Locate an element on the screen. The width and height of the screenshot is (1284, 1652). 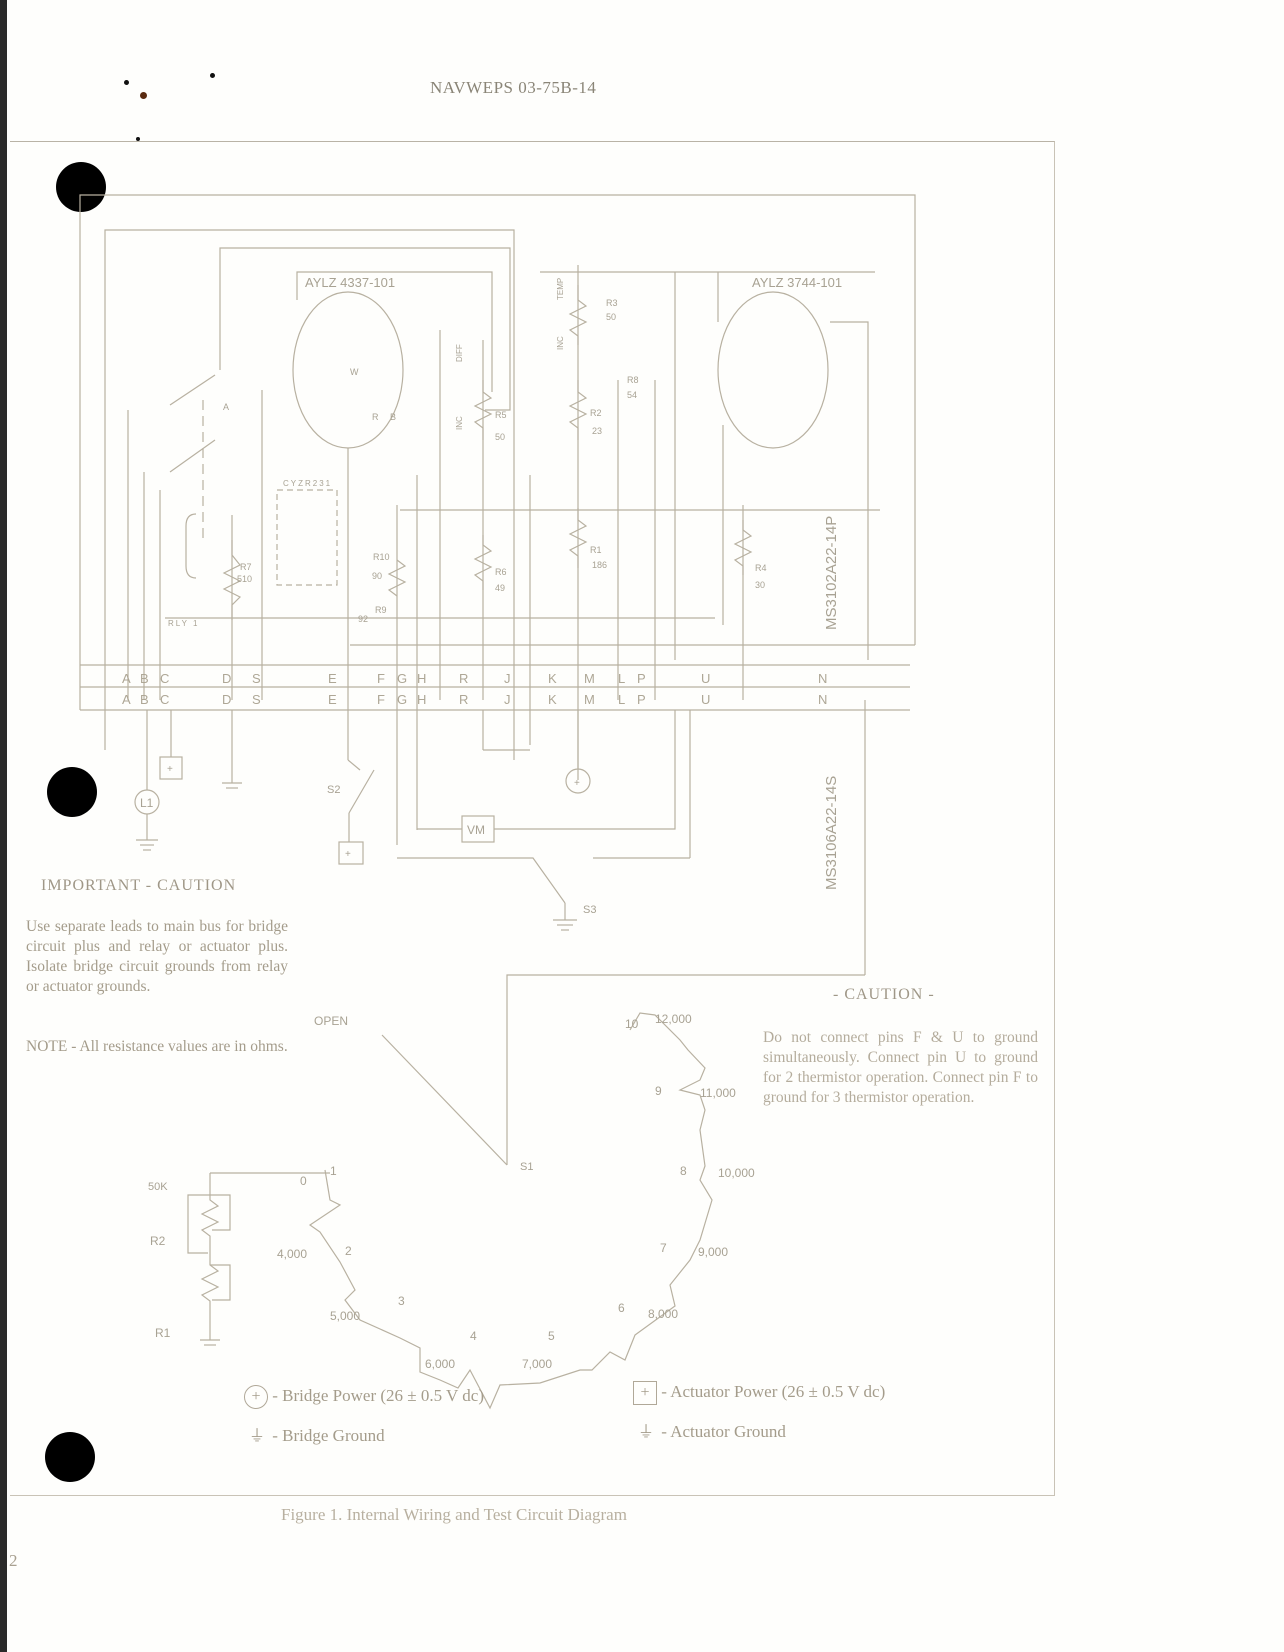
r6-name: R6 is located at coordinates (501, 572).